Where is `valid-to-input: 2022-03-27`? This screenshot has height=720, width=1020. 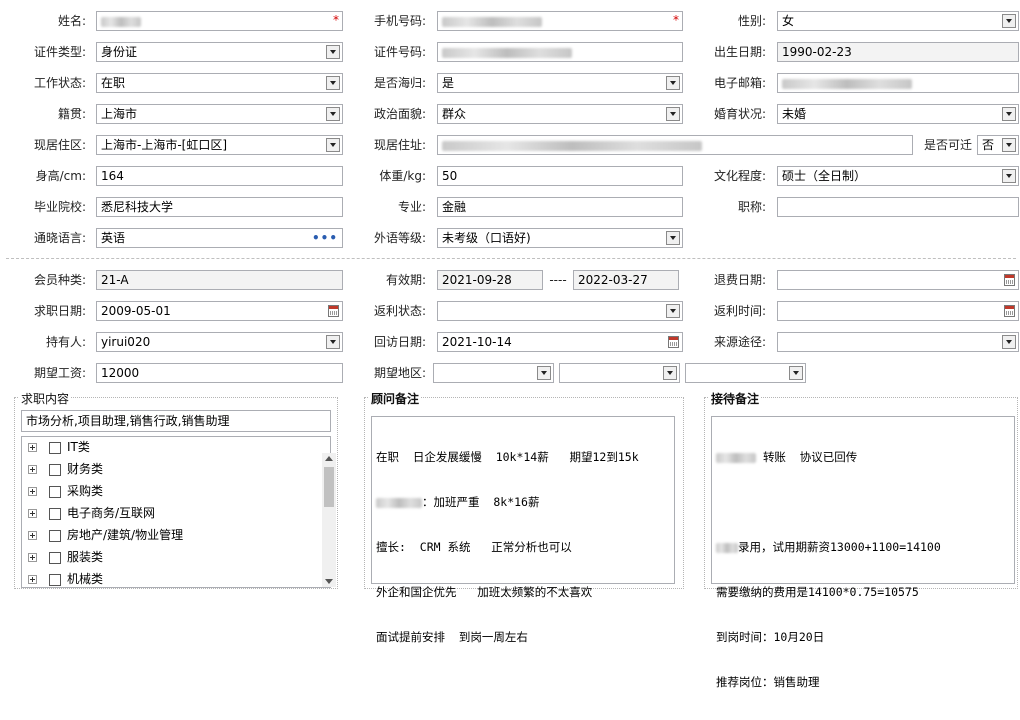 valid-to-input: 2022-03-27 is located at coordinates (626, 280).